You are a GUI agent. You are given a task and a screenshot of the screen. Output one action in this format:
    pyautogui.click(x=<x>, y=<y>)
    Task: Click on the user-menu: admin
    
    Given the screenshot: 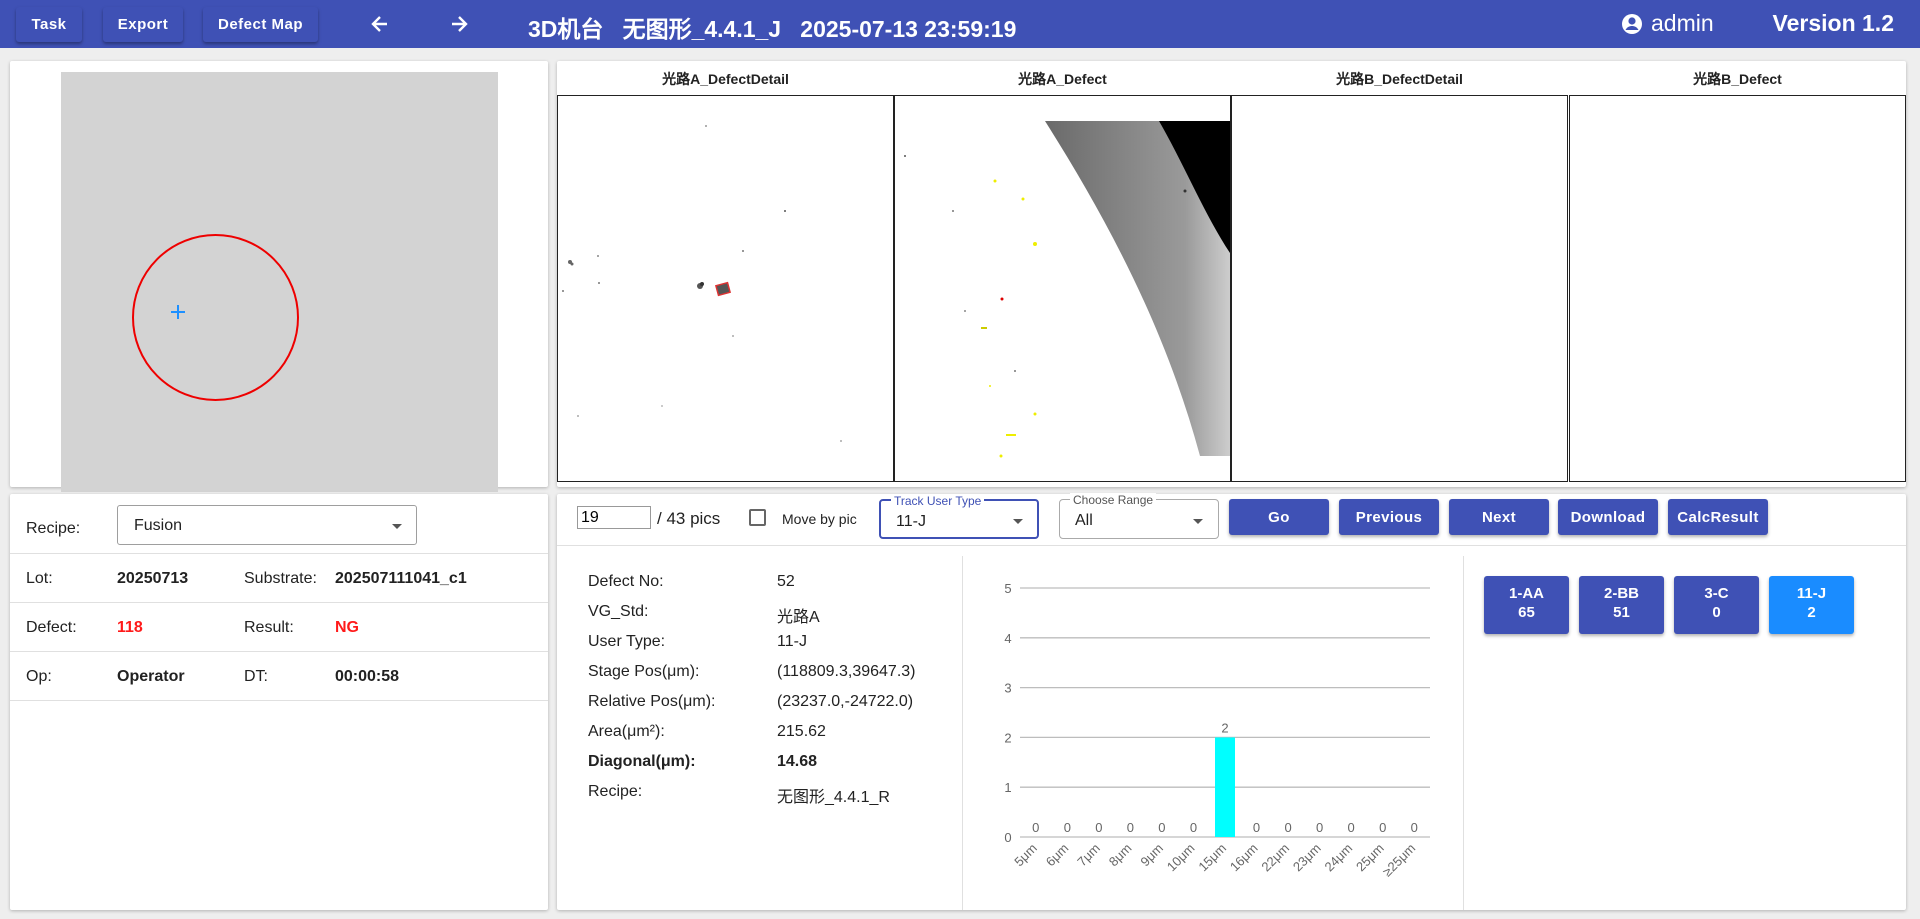 What is the action you would take?
    pyautogui.click(x=1667, y=23)
    